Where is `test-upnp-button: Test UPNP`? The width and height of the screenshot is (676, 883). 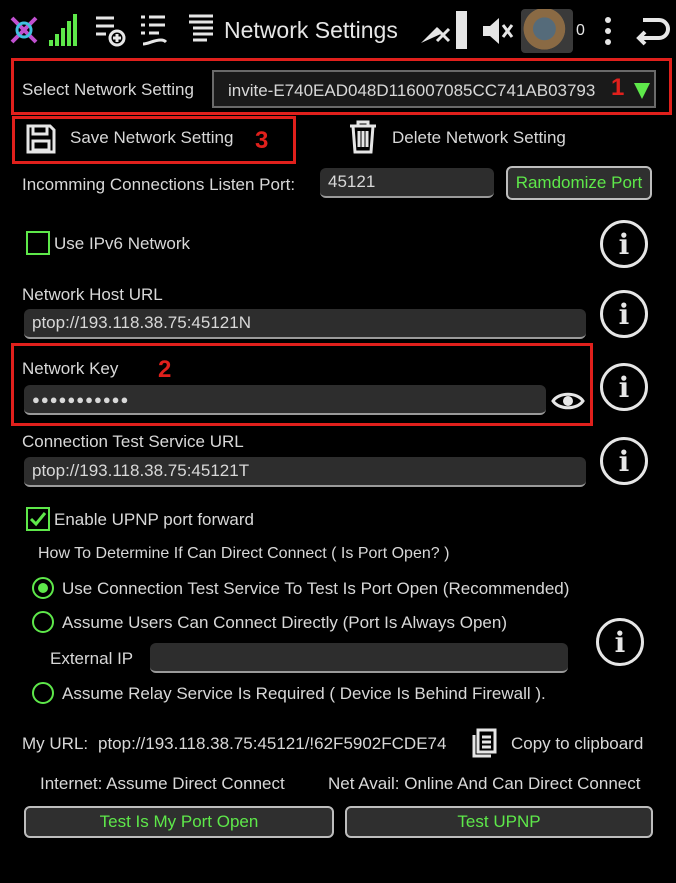 test-upnp-button: Test UPNP is located at coordinates (499, 822).